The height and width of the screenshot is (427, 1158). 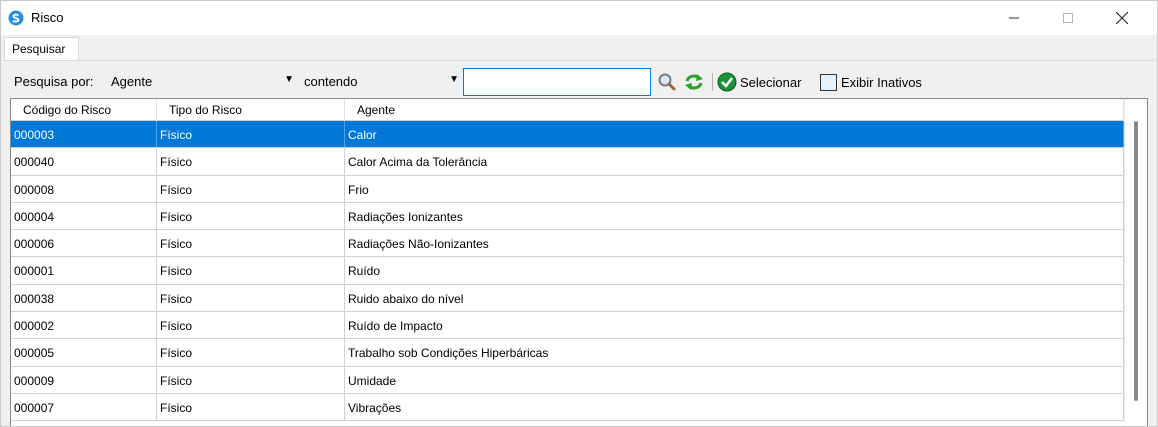 I want to click on grid-header: Código do Risco Tipo do Risco Agente, so click(x=567, y=110).